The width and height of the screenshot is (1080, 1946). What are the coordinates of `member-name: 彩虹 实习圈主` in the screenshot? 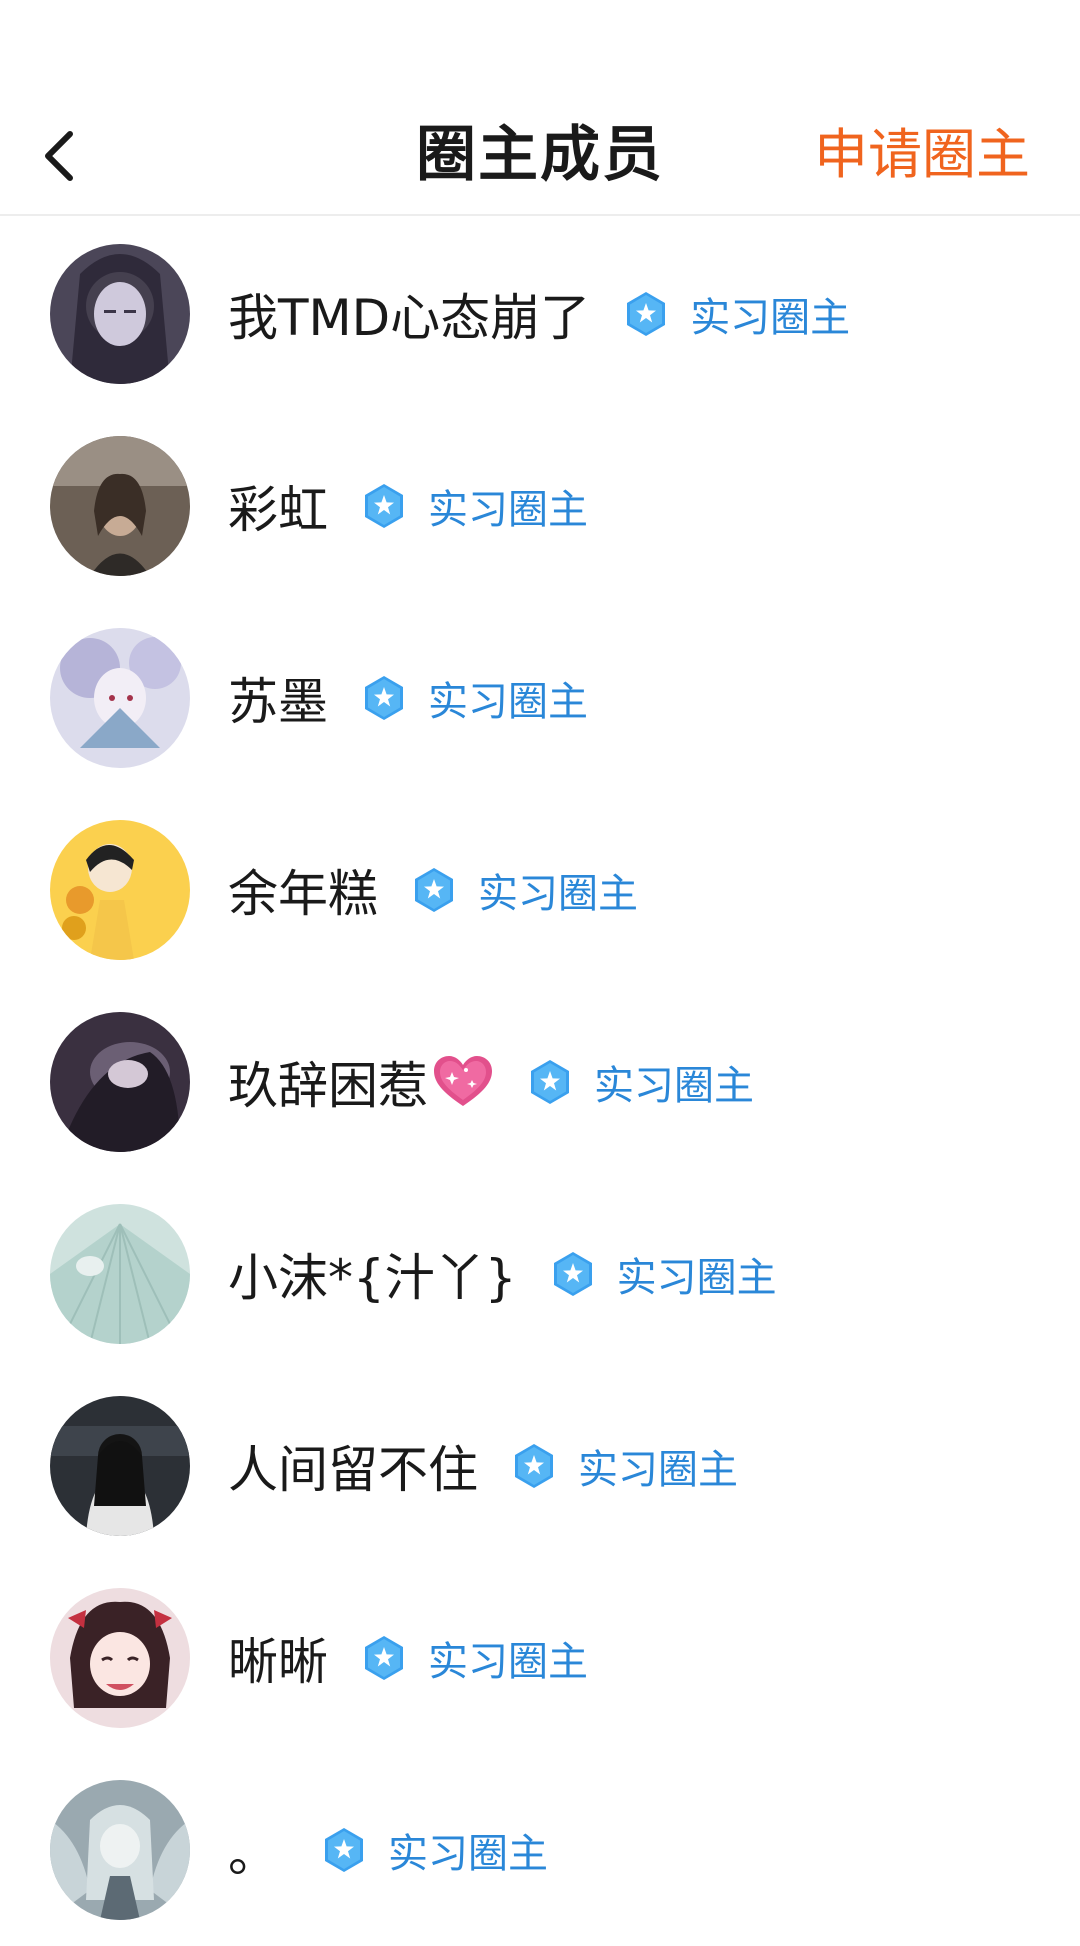 It's located at (408, 506).